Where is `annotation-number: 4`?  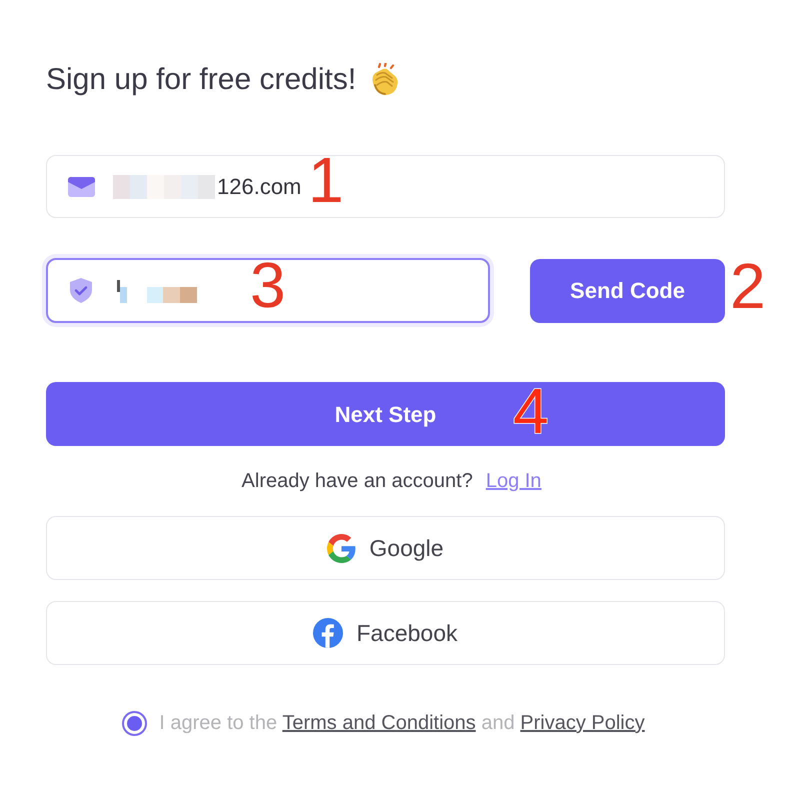 annotation-number: 4 is located at coordinates (531, 411).